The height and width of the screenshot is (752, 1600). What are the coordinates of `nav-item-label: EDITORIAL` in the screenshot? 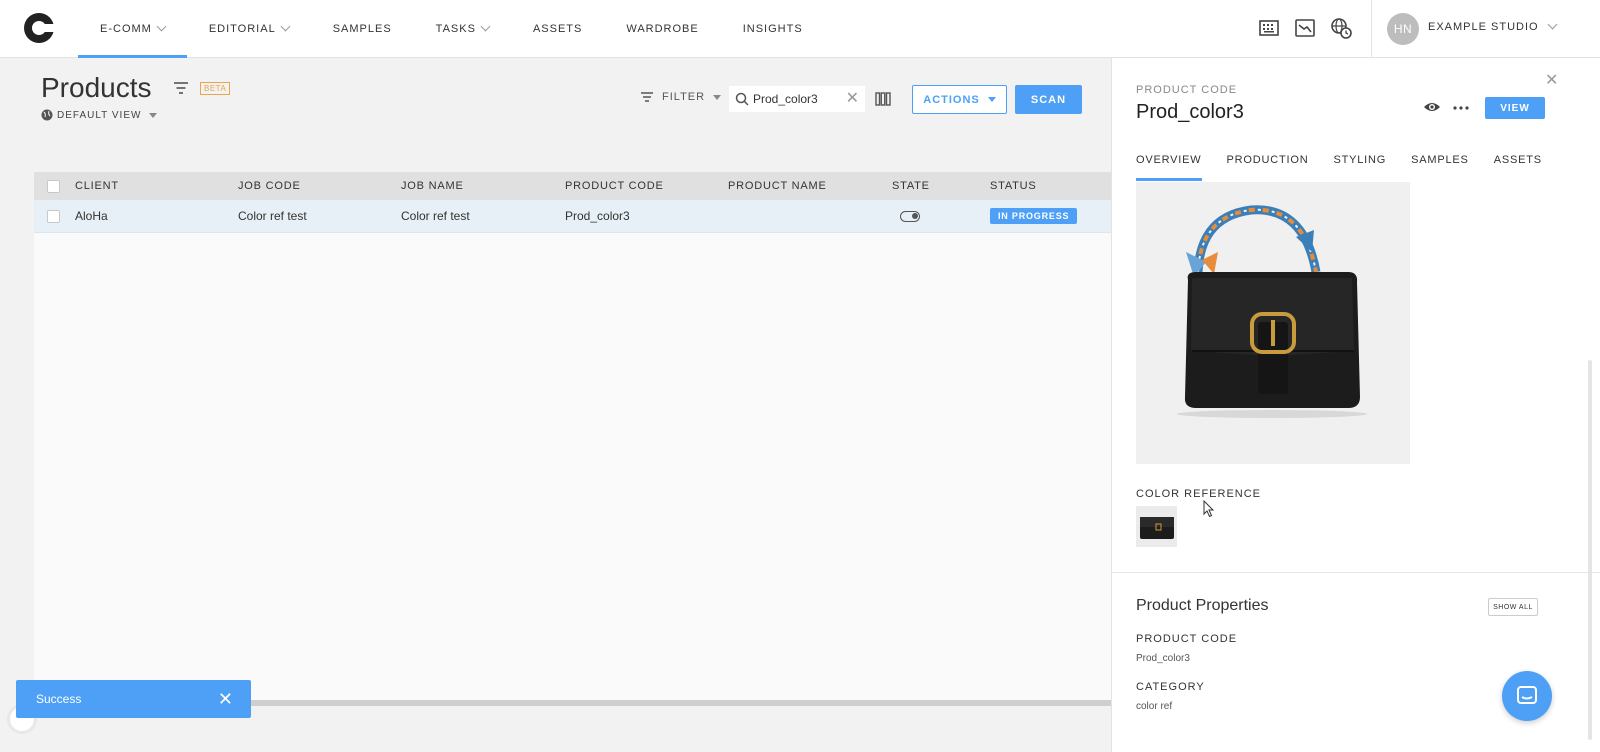 It's located at (242, 29).